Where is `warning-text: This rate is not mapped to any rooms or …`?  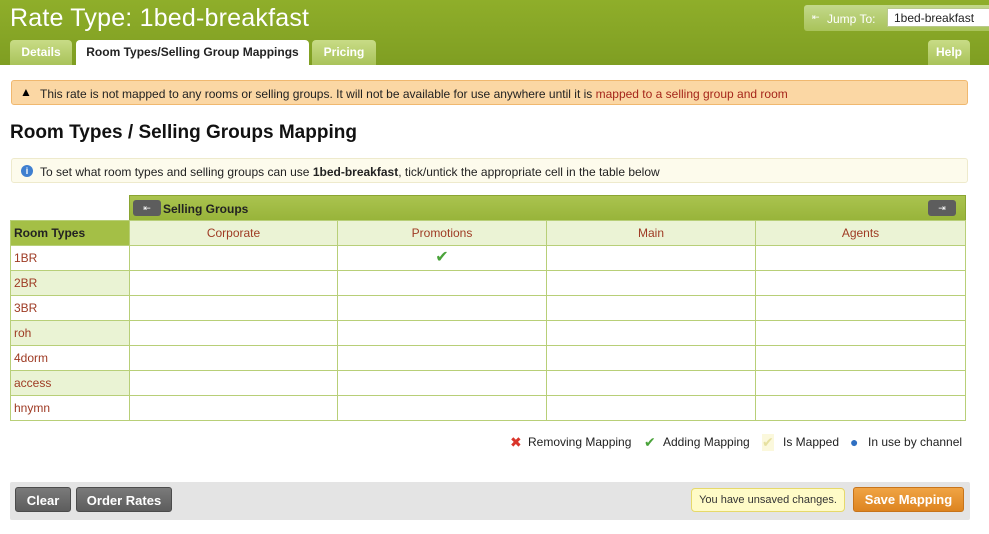
warning-text: This rate is not mapped to any rooms or … is located at coordinates (318, 94).